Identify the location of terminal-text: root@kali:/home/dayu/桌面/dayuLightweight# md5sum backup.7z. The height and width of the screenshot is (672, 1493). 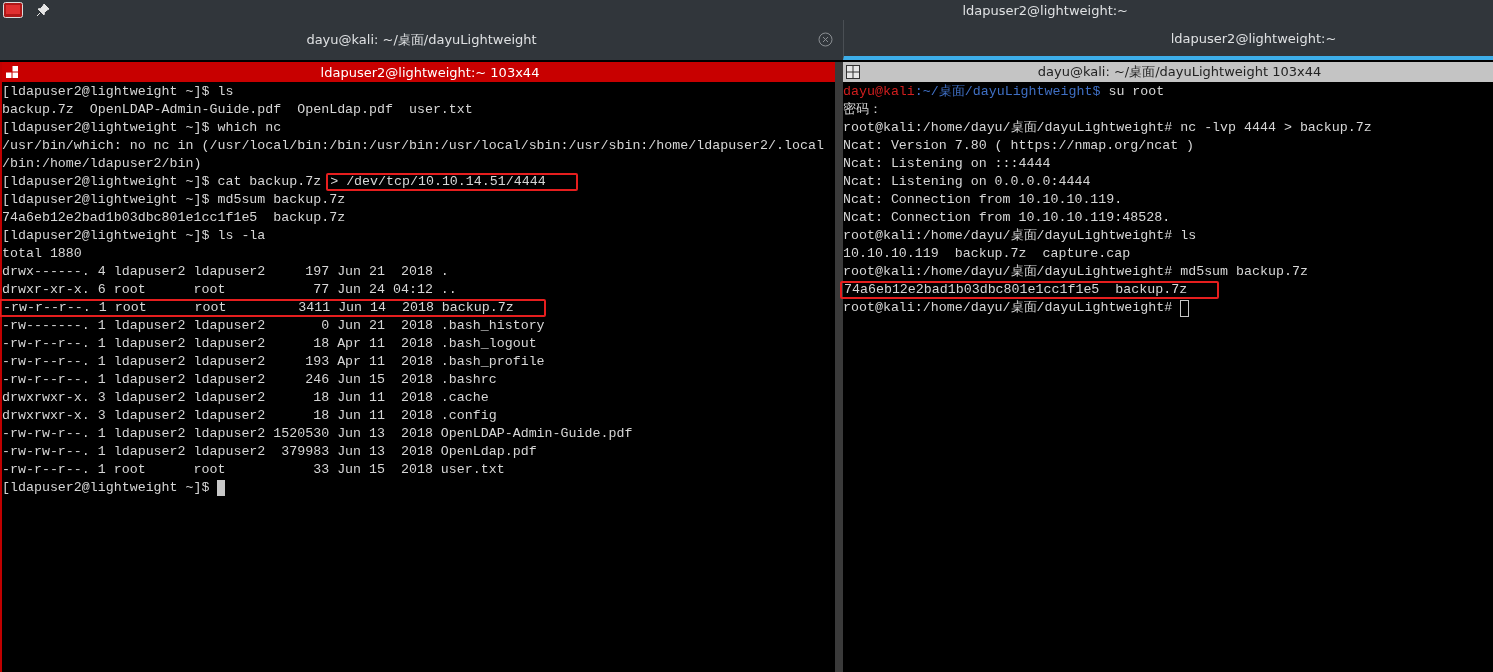
(1075, 272).